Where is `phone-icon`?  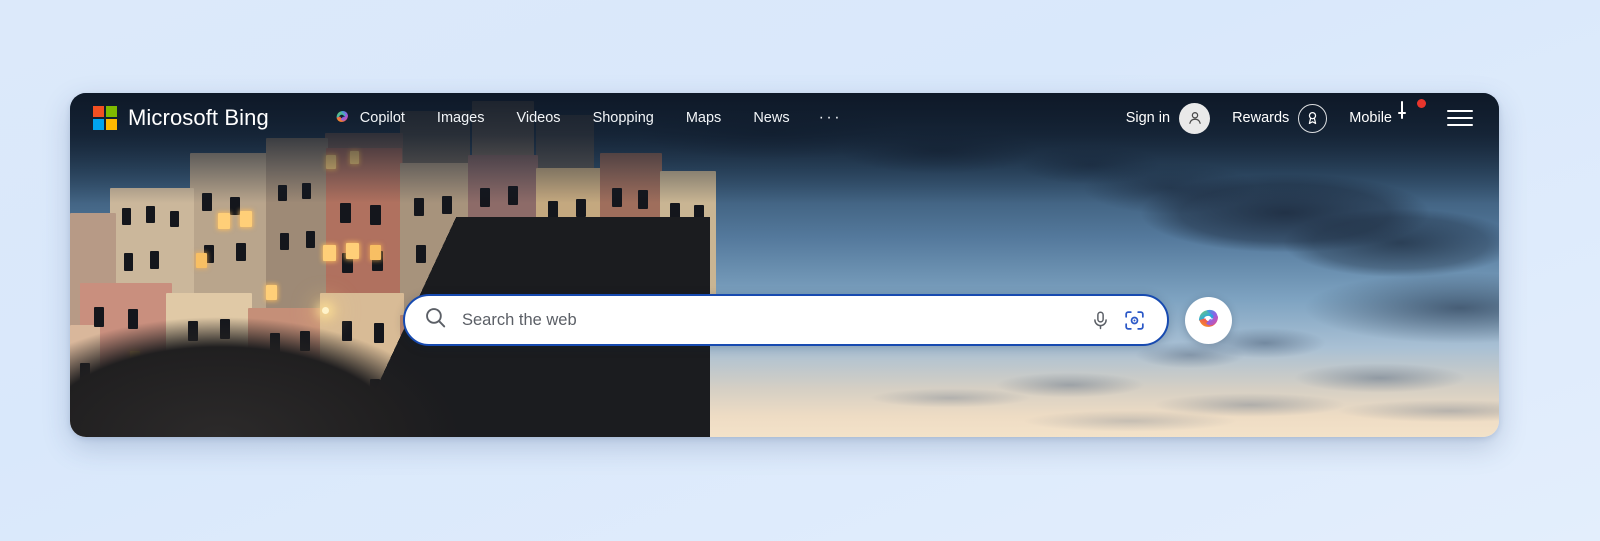 phone-icon is located at coordinates (1413, 116).